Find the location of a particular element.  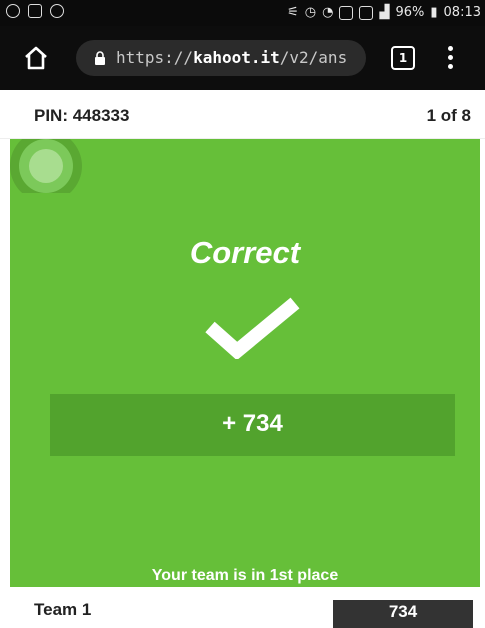

game-pin: PIN: 448333 is located at coordinates (82, 115).